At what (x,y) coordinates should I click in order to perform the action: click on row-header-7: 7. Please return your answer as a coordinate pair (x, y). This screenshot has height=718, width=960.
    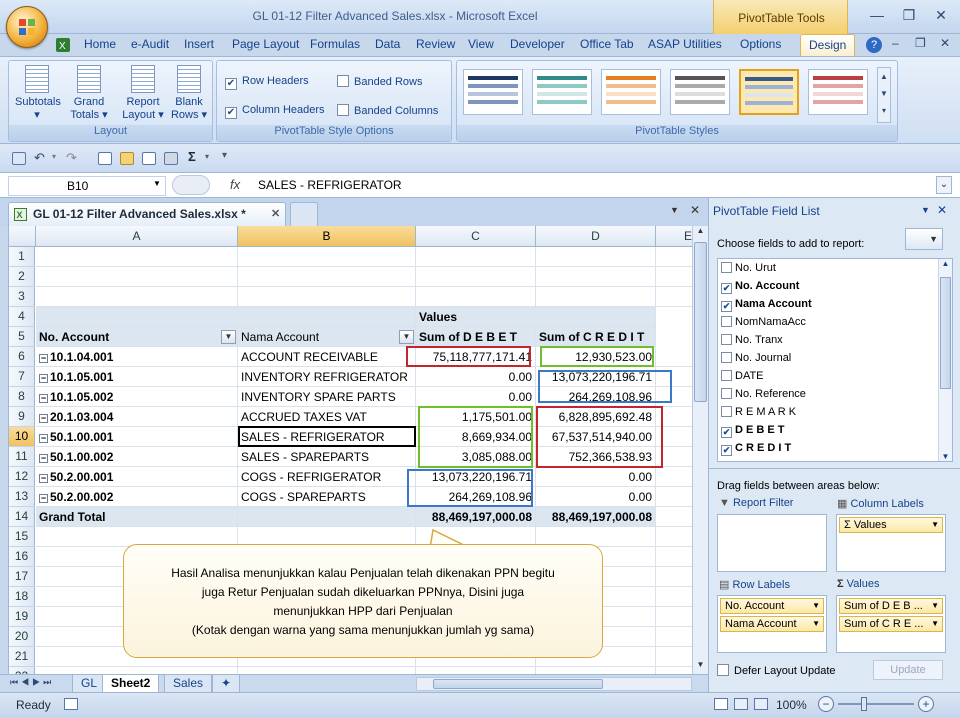
    Looking at the image, I should click on (22, 377).